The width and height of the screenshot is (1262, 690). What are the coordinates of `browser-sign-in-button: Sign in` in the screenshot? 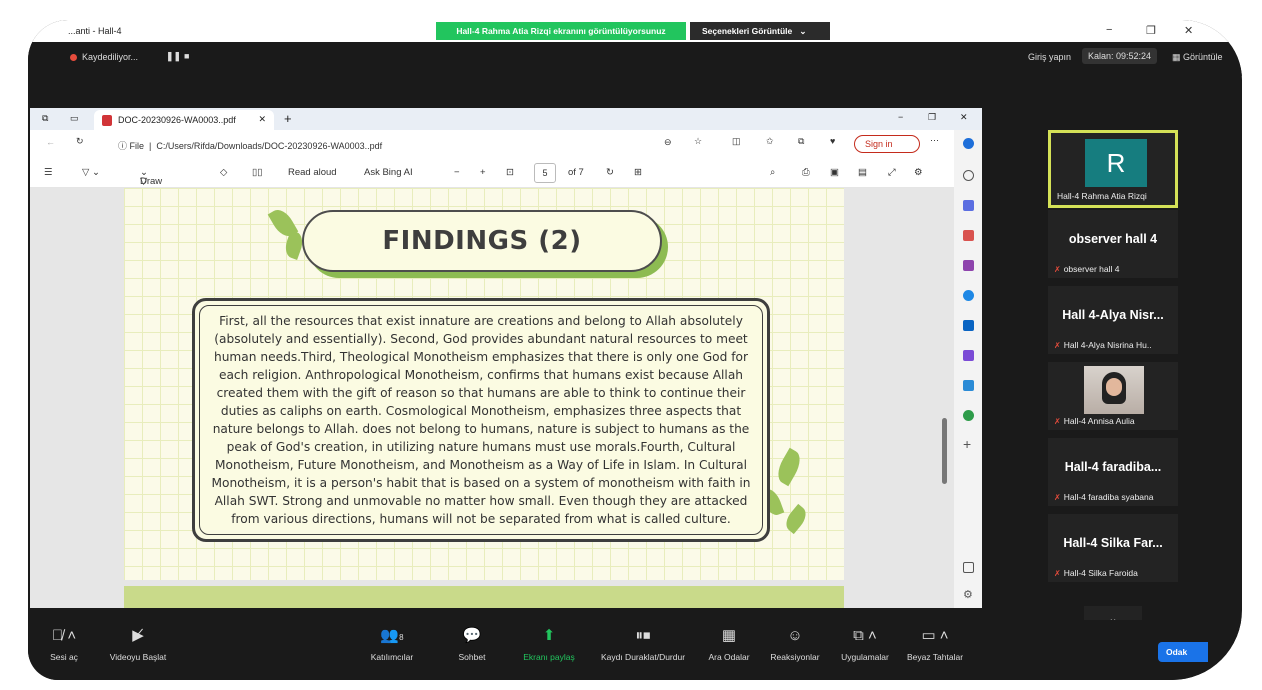 It's located at (887, 144).